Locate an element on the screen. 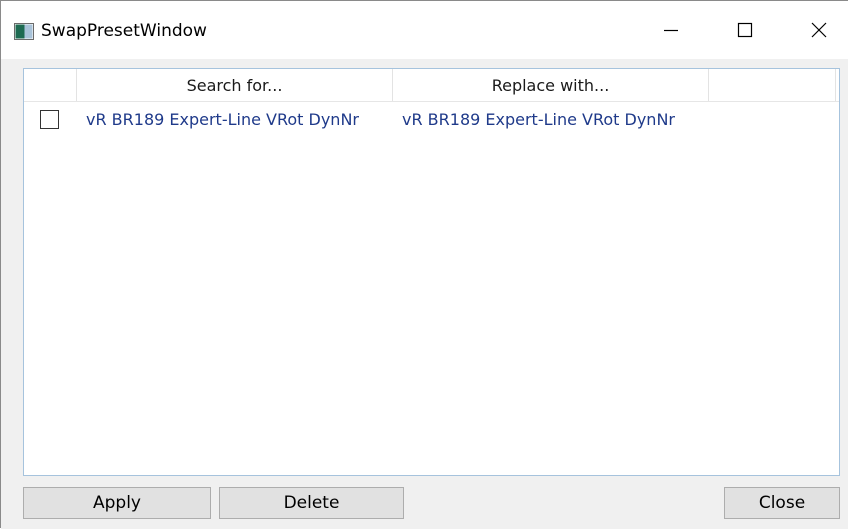  close-icon is located at coordinates (819, 30).